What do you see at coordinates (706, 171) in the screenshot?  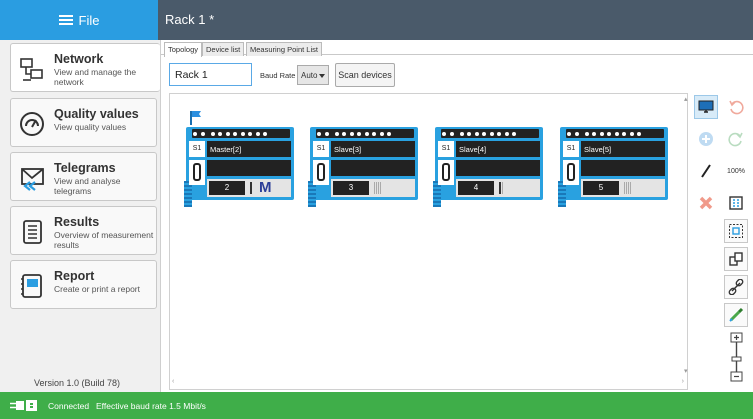 I see `draw-line-button` at bounding box center [706, 171].